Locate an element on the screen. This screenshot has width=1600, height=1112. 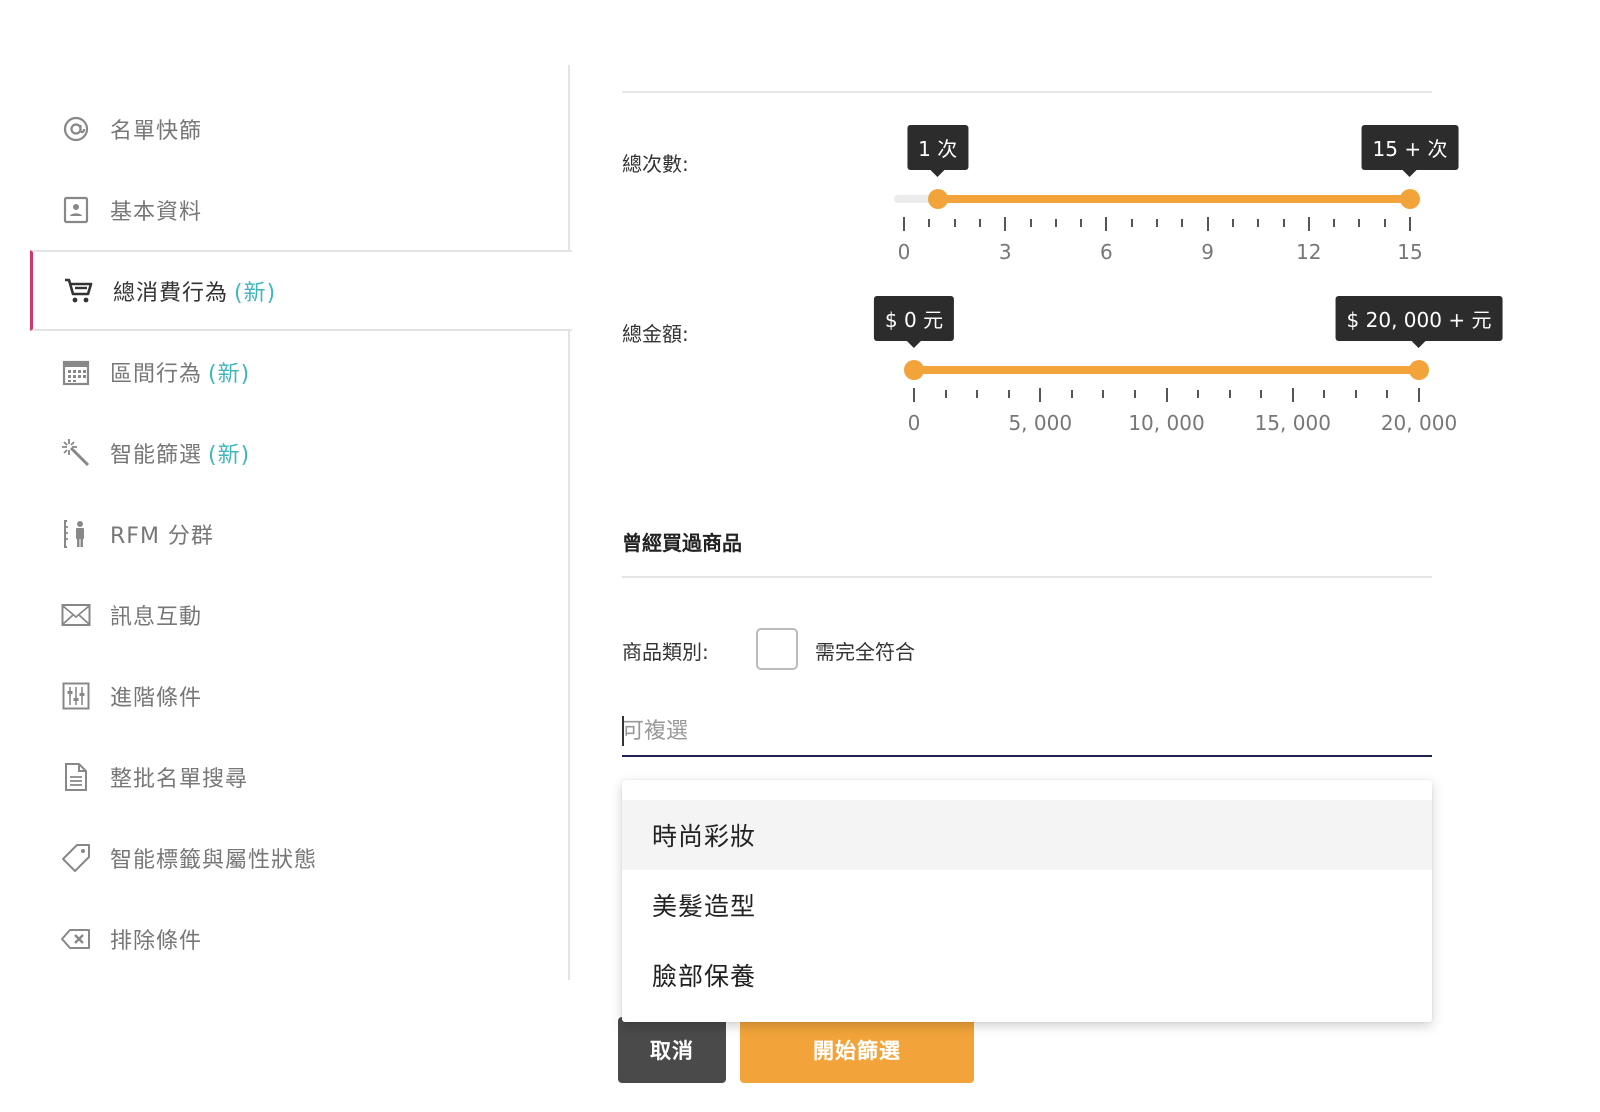
sidebar-item-1: 基本資料 is located at coordinates (300, 209).